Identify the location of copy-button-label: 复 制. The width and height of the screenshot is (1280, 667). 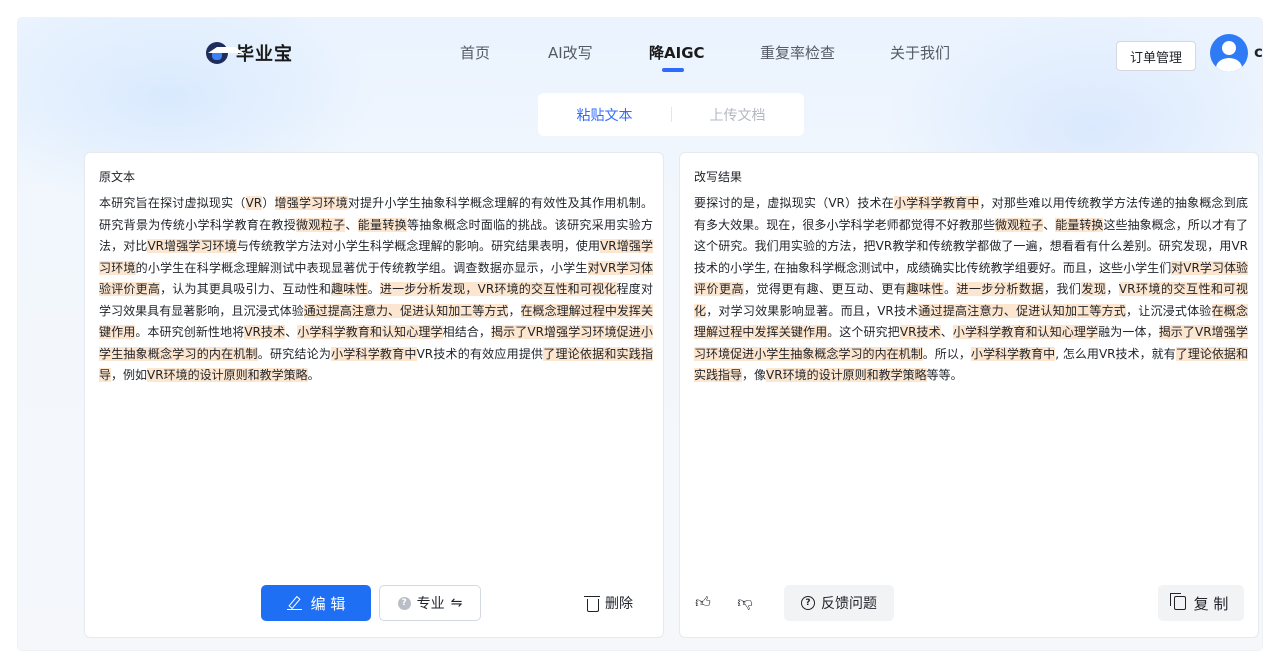
(1211, 603).